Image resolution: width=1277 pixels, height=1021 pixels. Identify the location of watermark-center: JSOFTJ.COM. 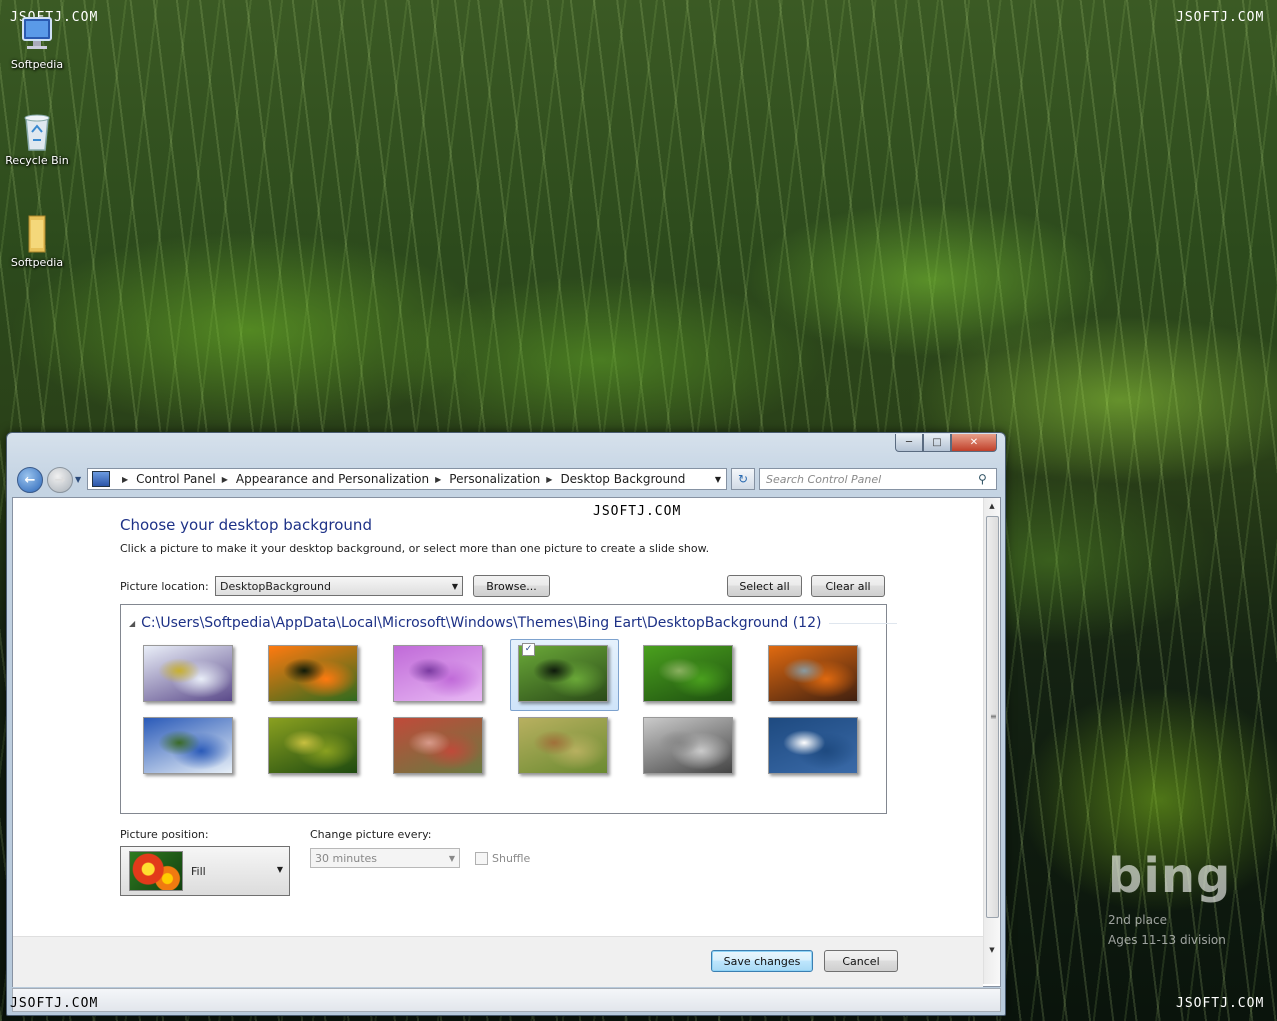
(637, 511).